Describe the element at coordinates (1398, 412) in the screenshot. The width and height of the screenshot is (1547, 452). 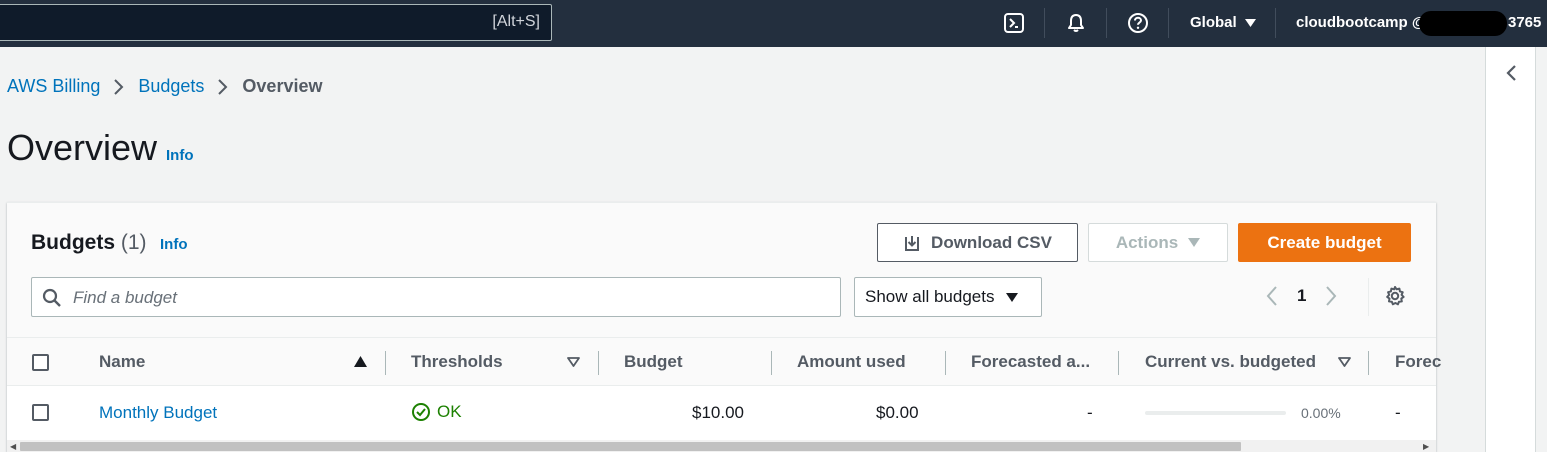
I see `forecasted-vs-budgeted: -` at that location.